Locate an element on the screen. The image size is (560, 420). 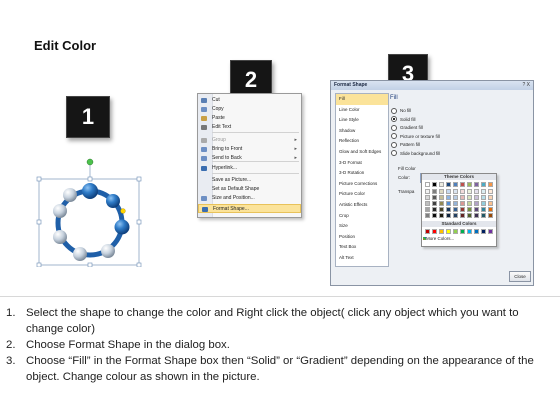
resize-handle-bl is located at coordinates (39, 264).